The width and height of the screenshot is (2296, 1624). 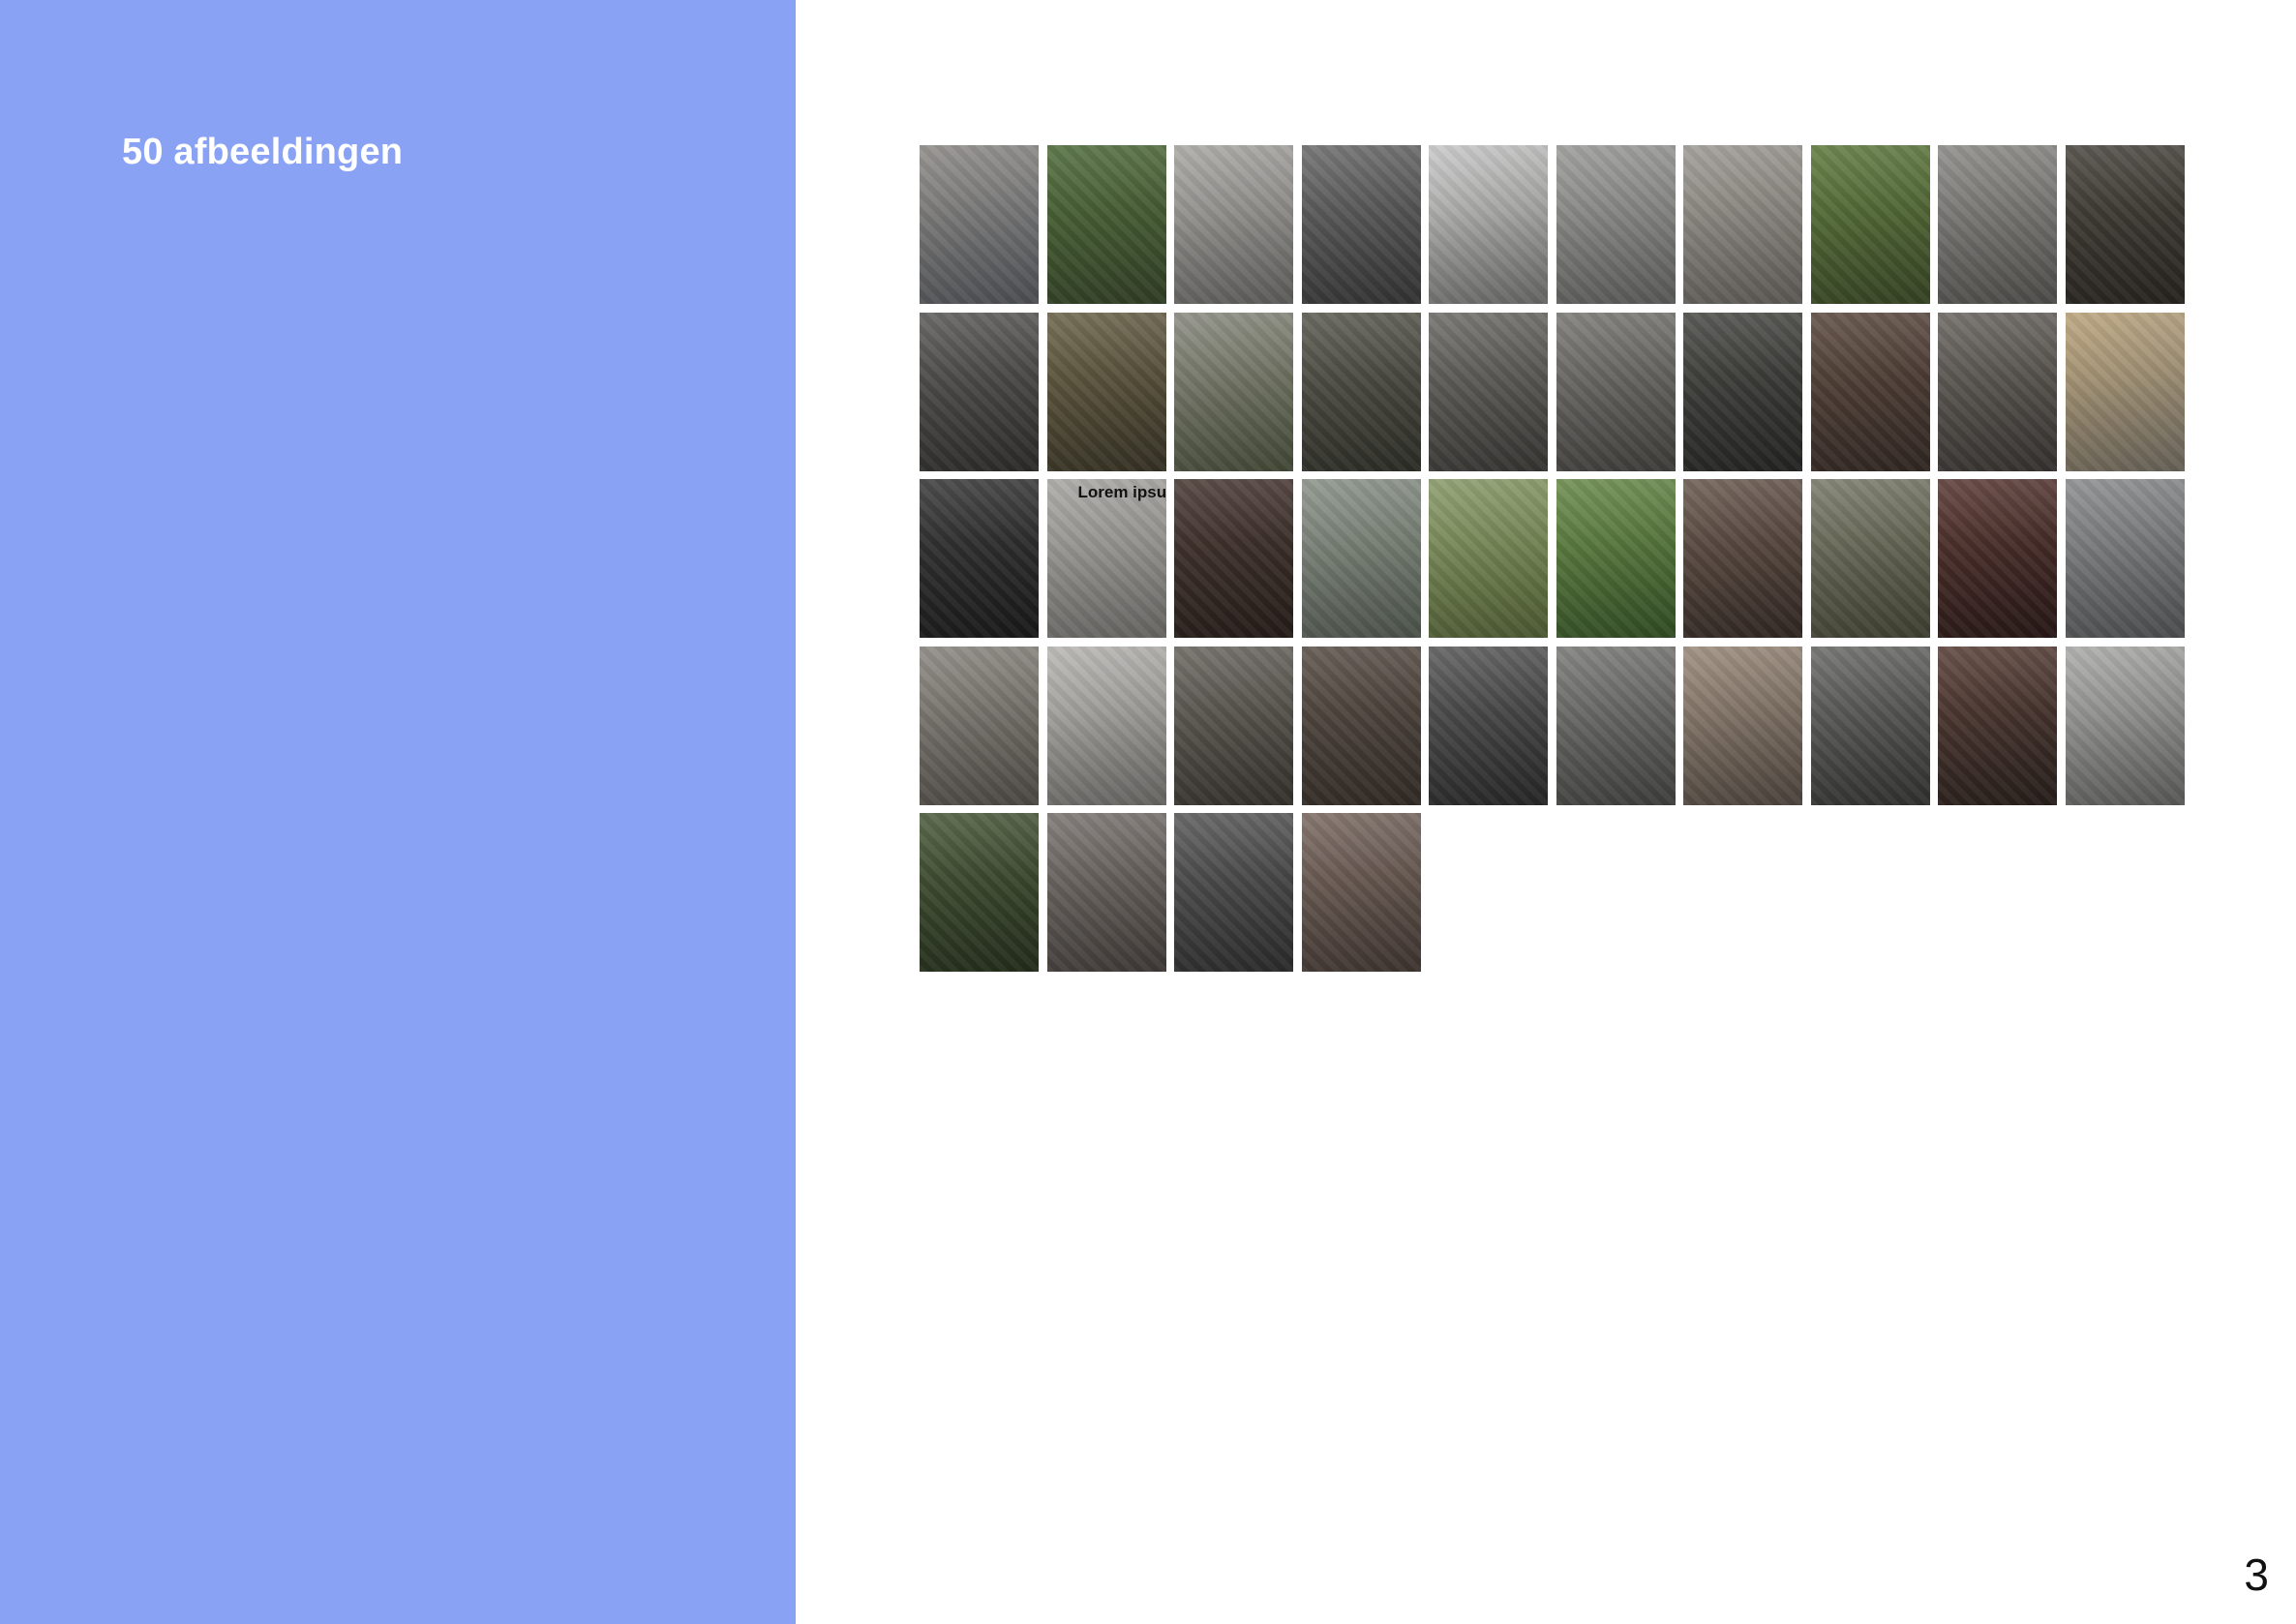 I want to click on page-number: 3, so click(x=2256, y=1575).